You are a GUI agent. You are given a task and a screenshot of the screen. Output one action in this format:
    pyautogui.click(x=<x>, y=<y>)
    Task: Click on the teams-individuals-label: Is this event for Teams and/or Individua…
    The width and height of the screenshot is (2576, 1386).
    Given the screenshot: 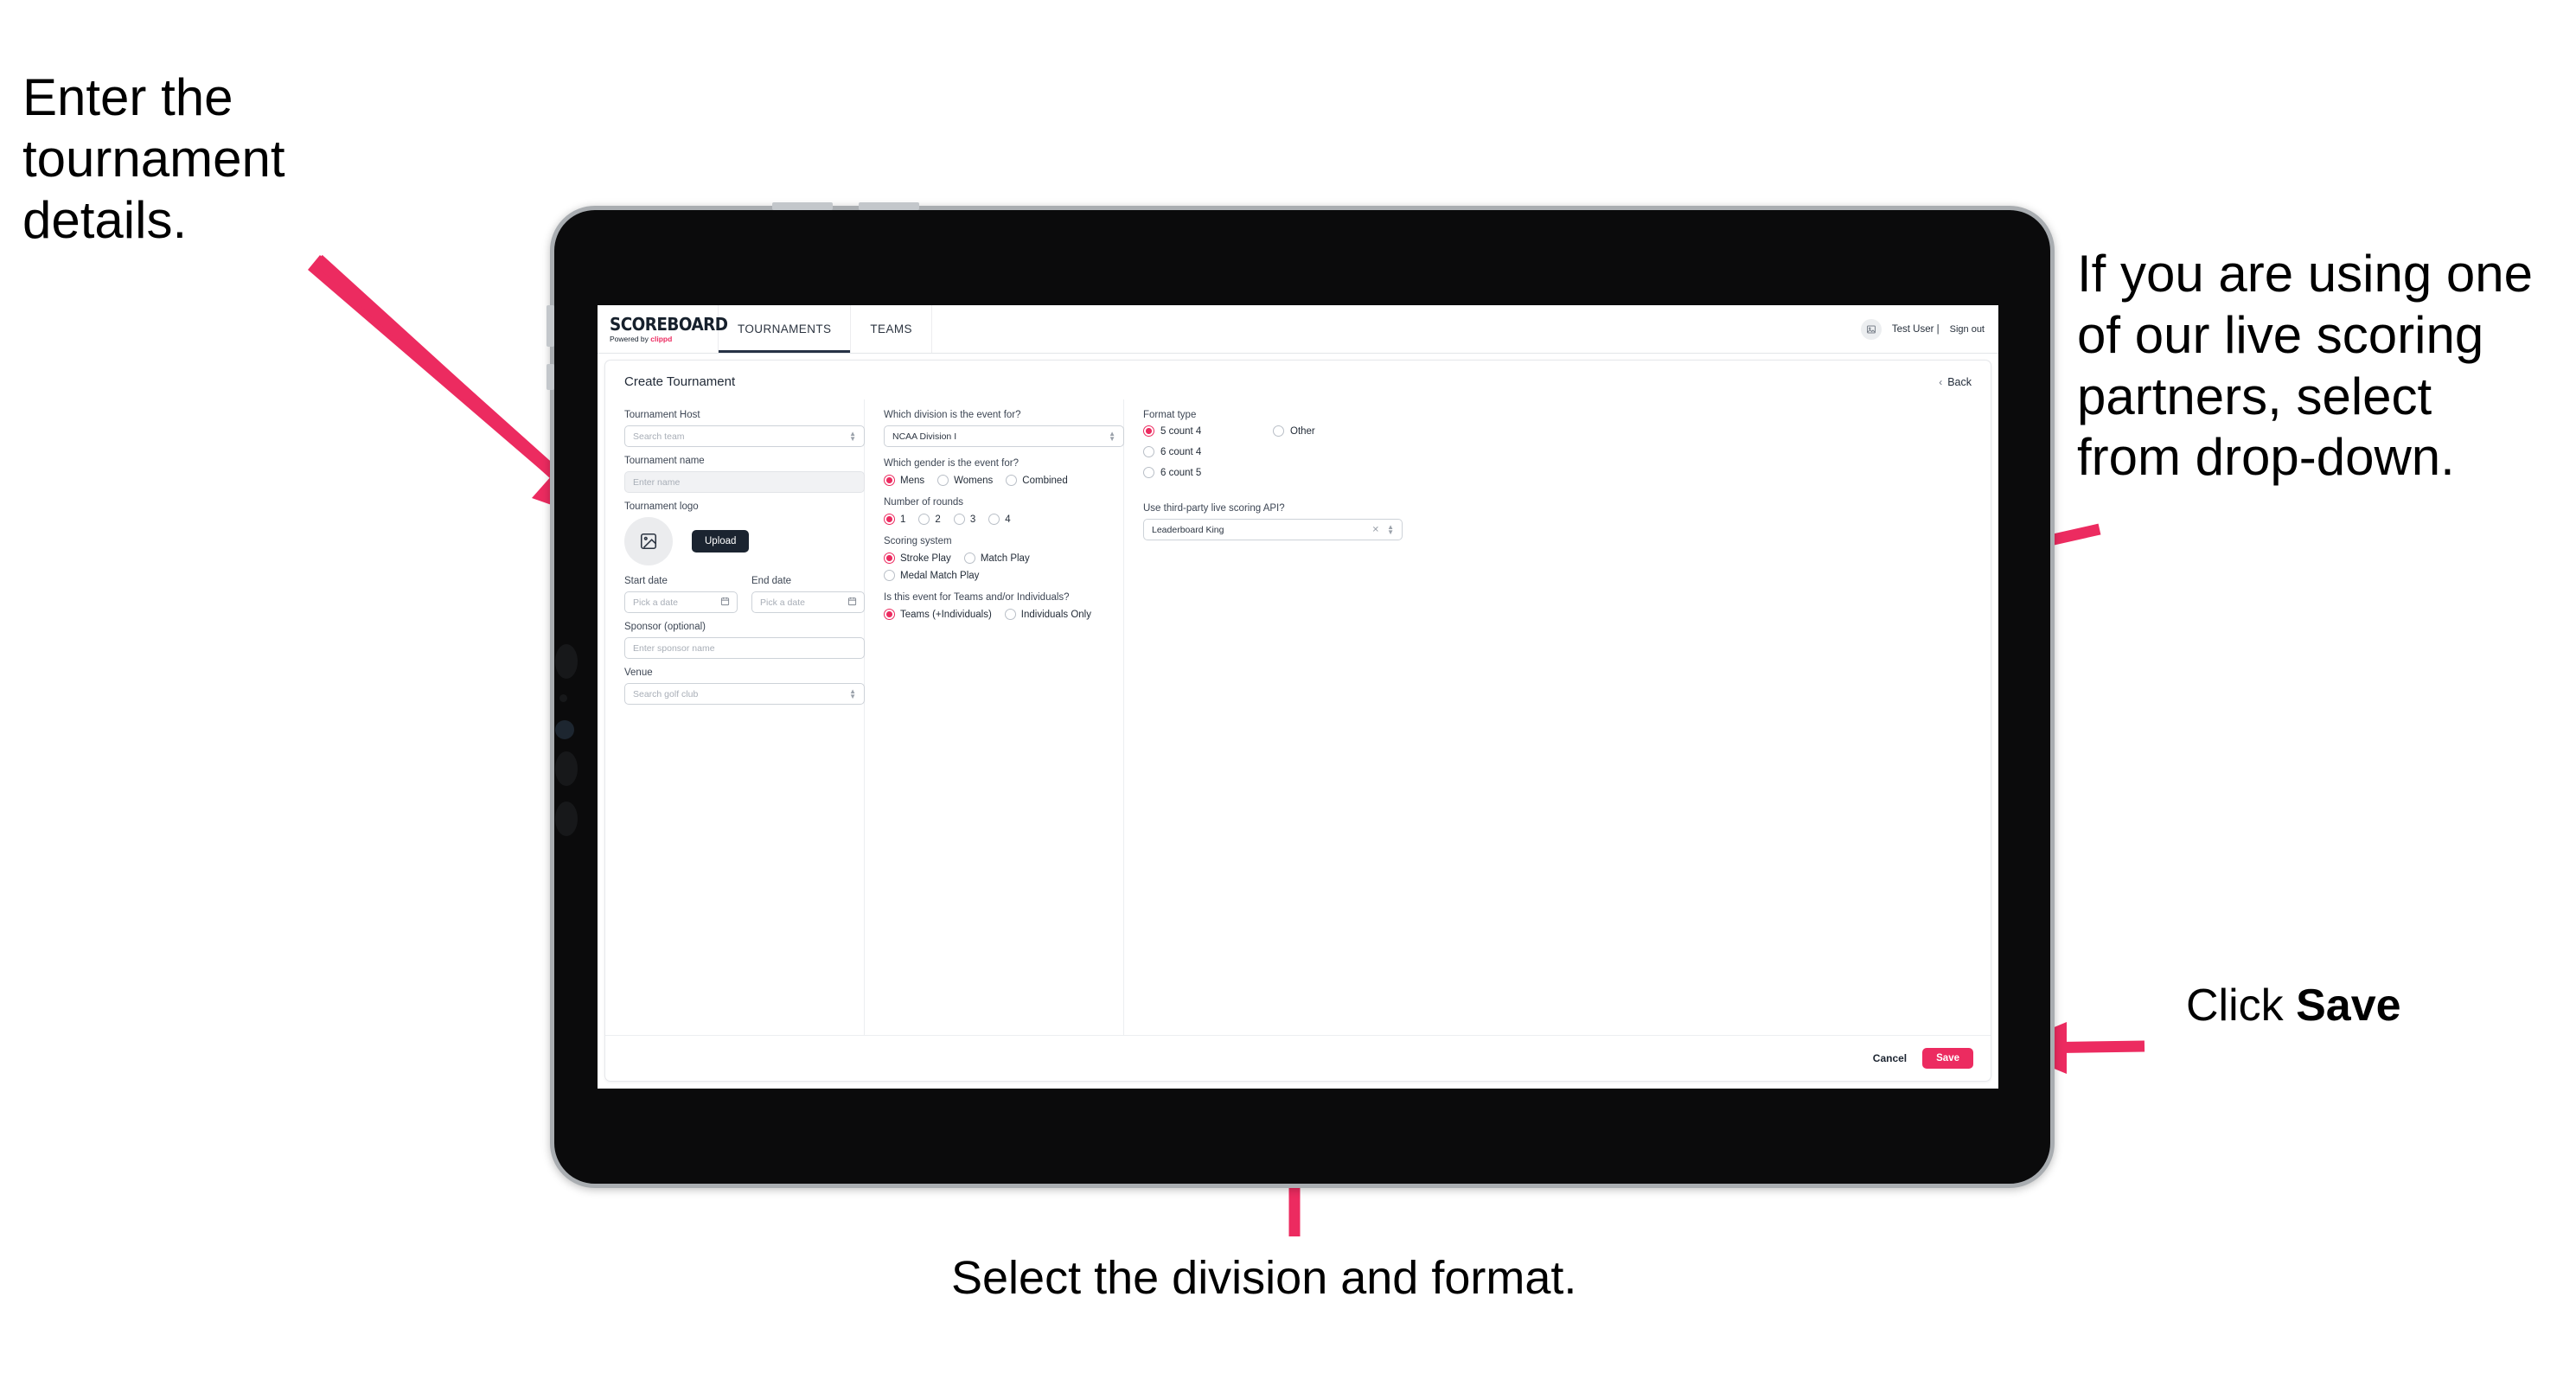 What is the action you would take?
    pyautogui.click(x=977, y=597)
    